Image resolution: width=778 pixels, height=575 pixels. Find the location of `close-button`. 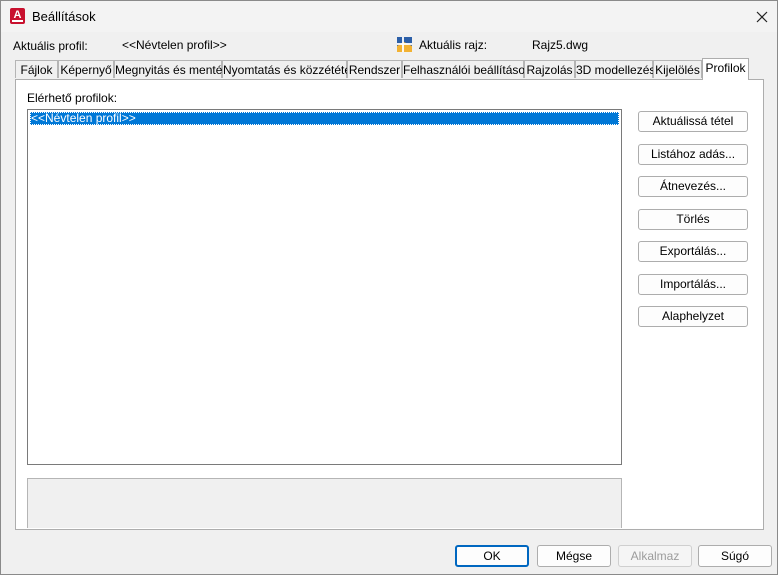

close-button is located at coordinates (762, 17).